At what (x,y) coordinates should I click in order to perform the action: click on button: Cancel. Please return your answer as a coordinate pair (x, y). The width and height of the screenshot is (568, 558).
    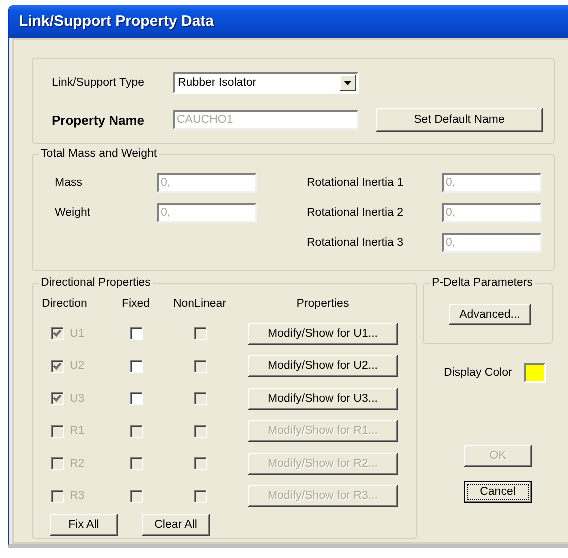
    Looking at the image, I should click on (498, 492).